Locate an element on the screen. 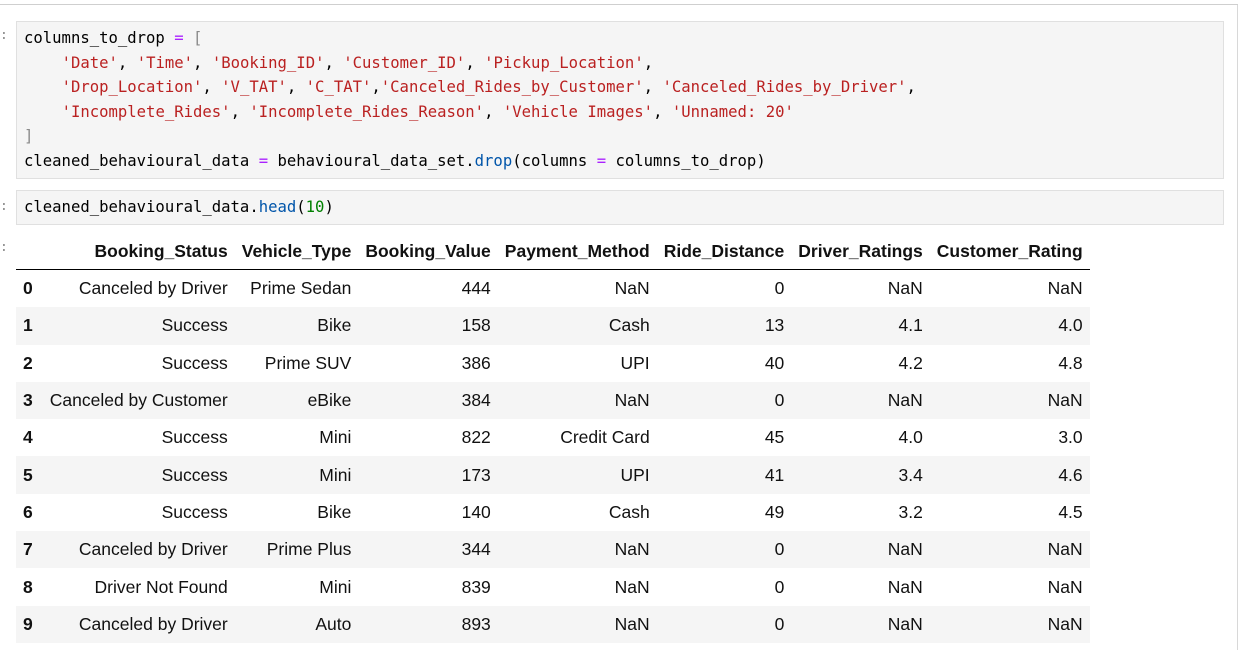 This screenshot has height=650, width=1238. row-index: 4 is located at coordinates (28, 437).